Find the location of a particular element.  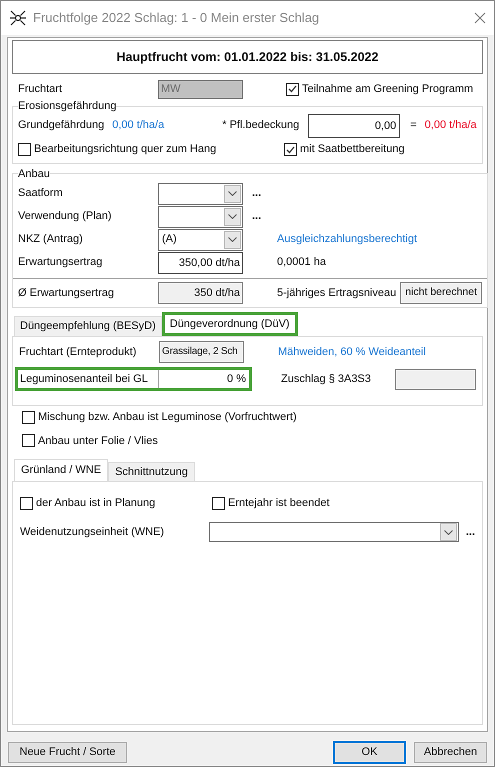

checkbox-label: Mischung bzw. Anbau ist Leguminose (Vorfruchtwert) is located at coordinates (167, 417).